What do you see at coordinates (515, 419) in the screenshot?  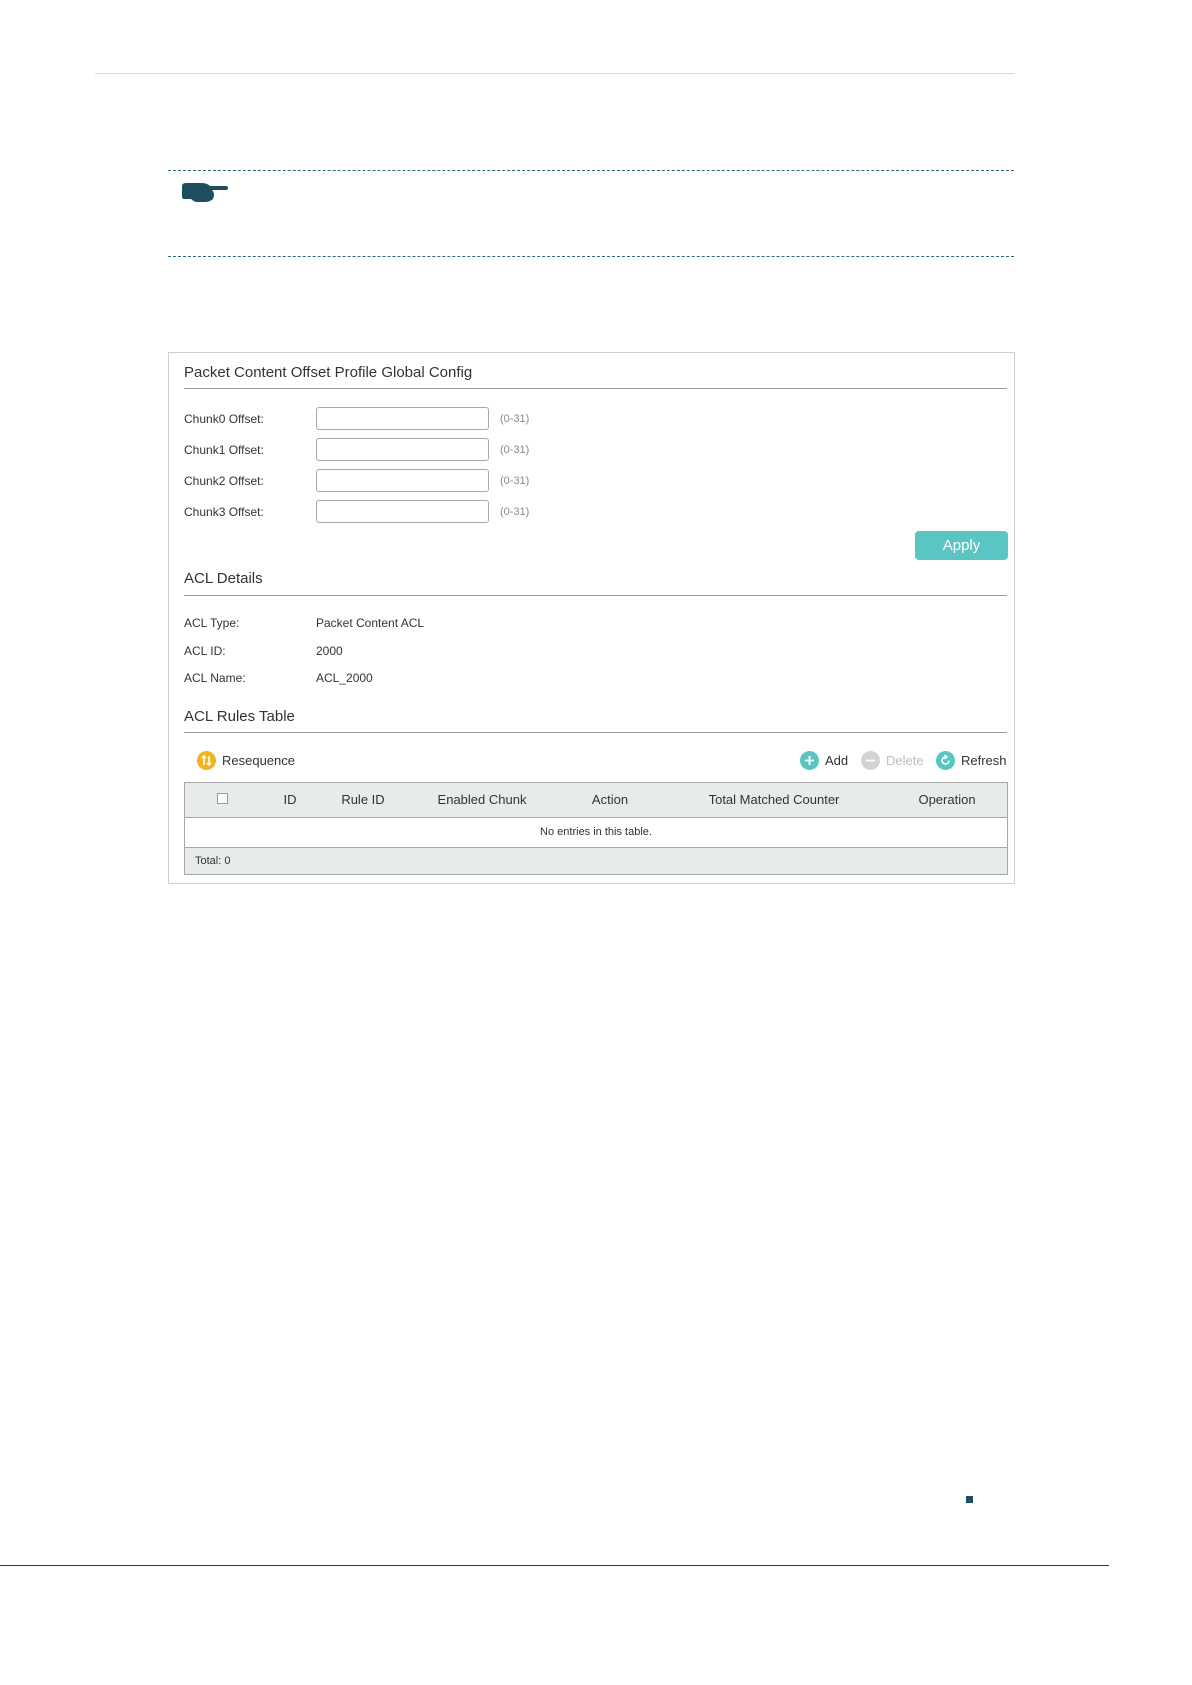 I see `chunk0-offset-hint: (0-31)` at bounding box center [515, 419].